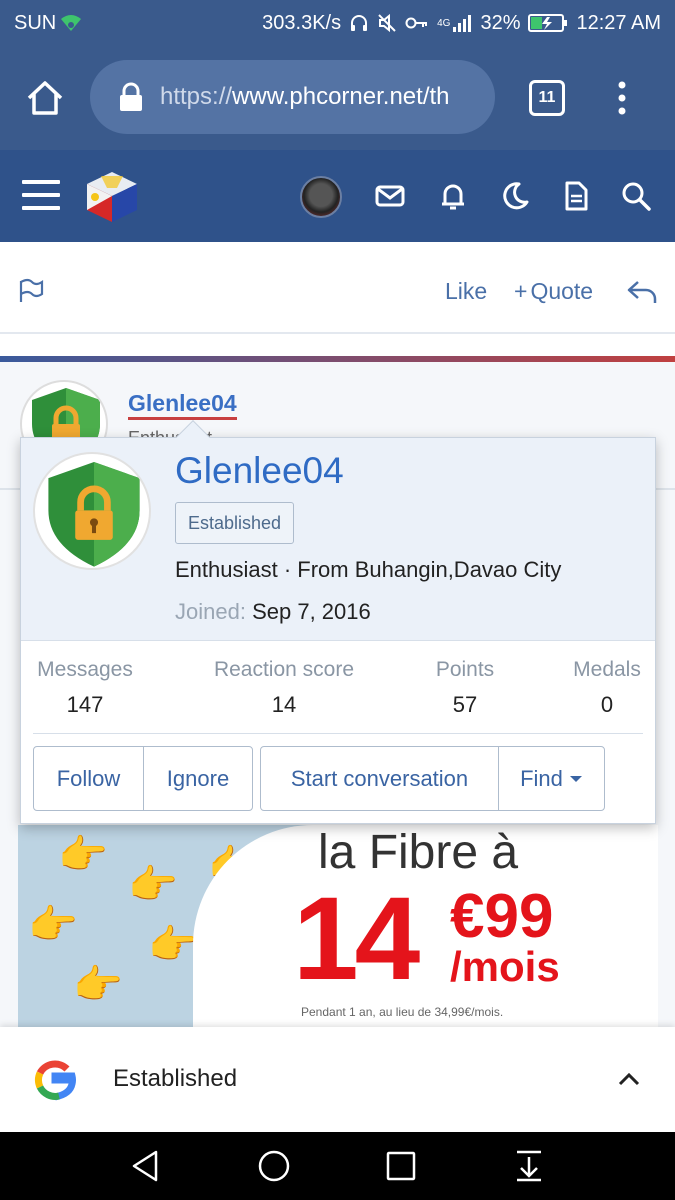  What do you see at coordinates (196, 96) in the screenshot?
I see `url-scheme: https://` at bounding box center [196, 96].